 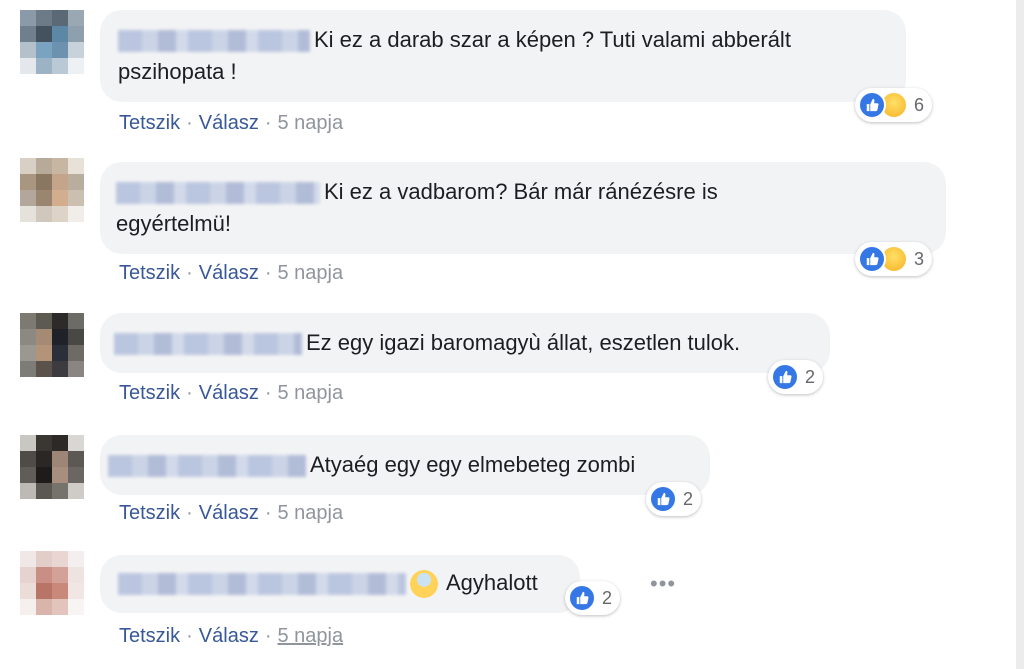 What do you see at coordinates (894, 259) in the screenshot?
I see `reaction-summary: 3` at bounding box center [894, 259].